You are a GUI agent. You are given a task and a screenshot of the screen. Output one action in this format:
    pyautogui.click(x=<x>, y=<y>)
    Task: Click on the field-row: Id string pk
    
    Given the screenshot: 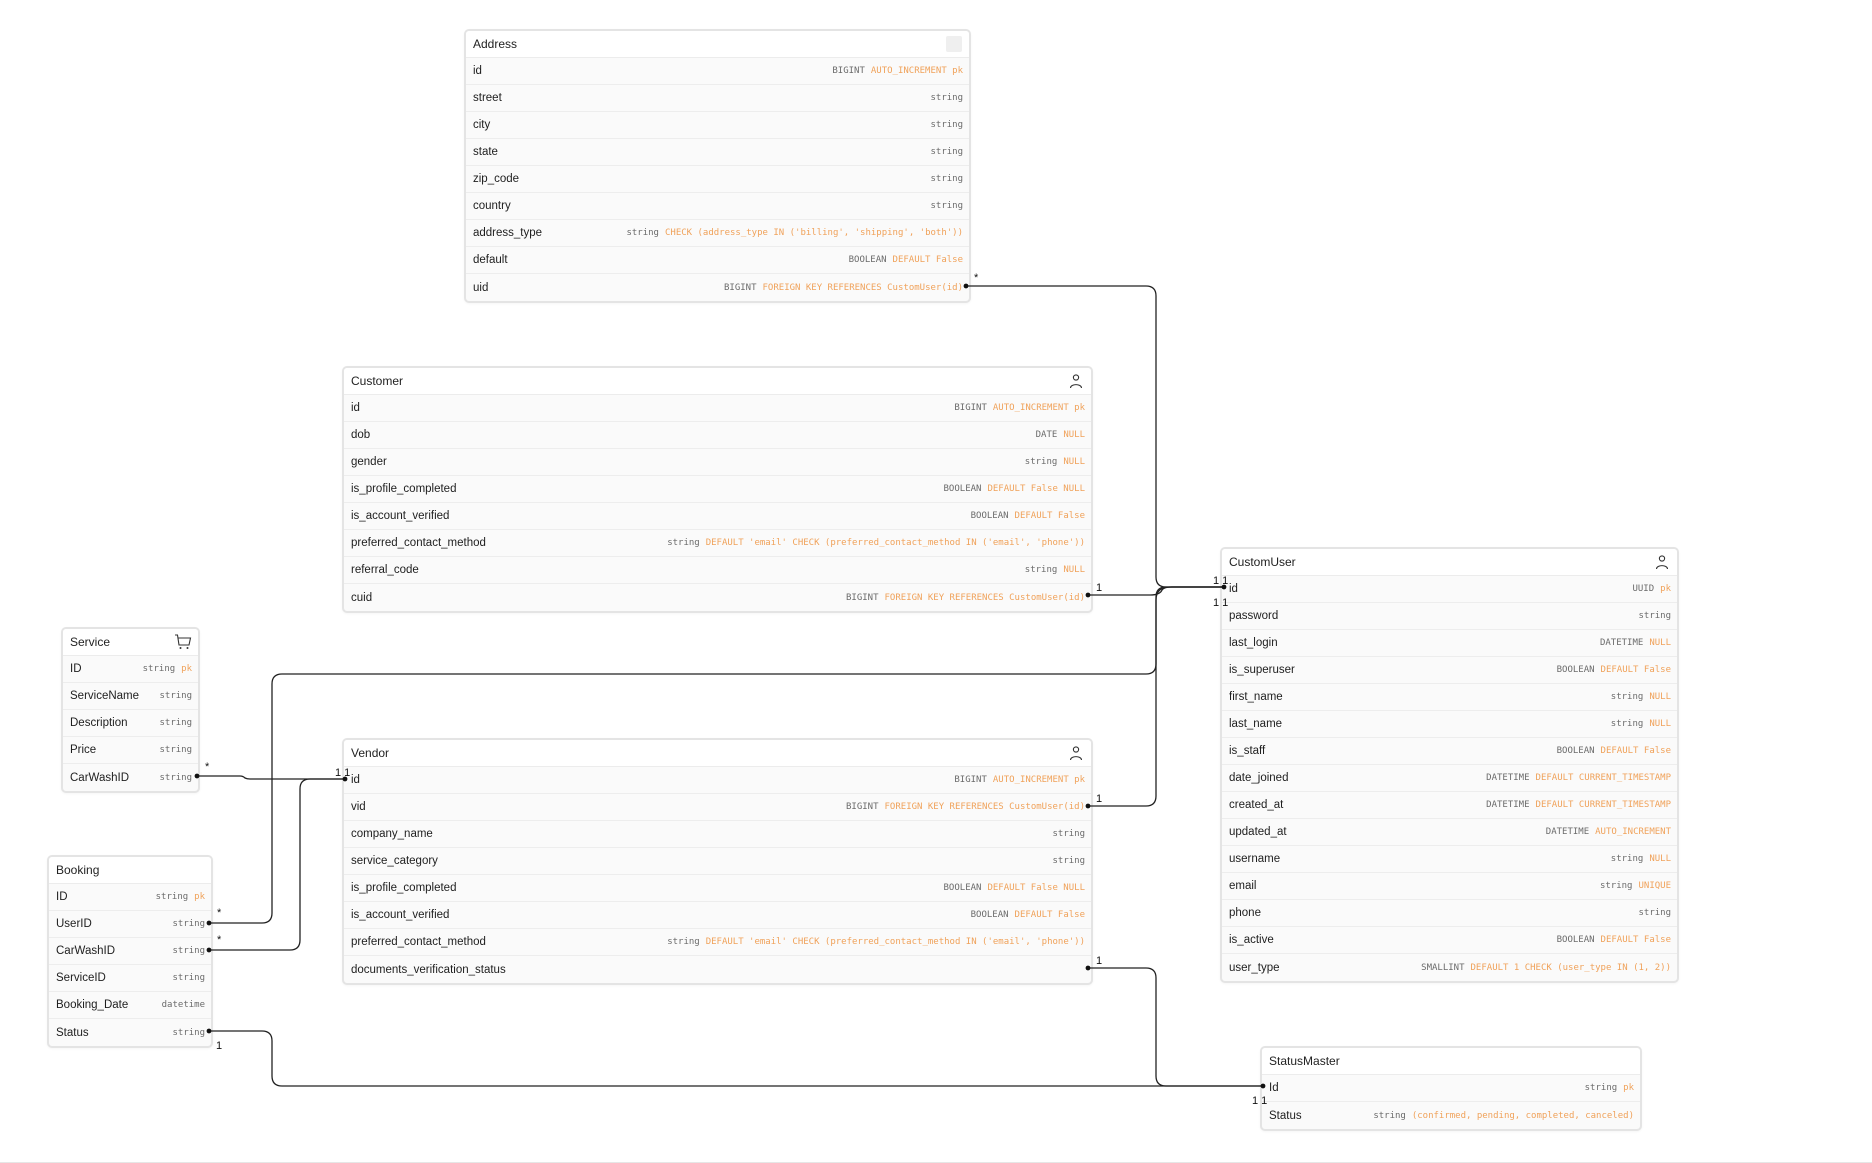 What is the action you would take?
    pyautogui.click(x=1451, y=1088)
    